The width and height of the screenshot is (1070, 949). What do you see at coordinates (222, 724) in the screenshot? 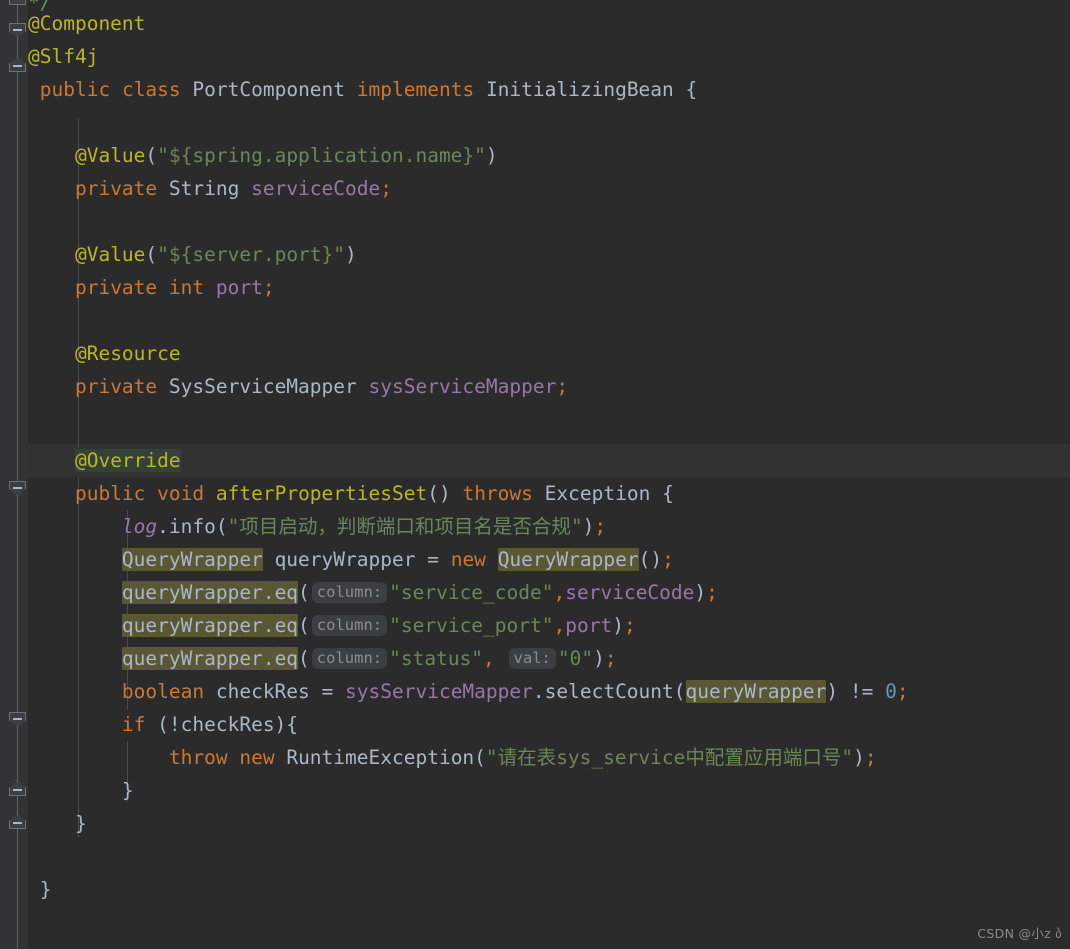
I see `if-condition: (!checkRes)` at bounding box center [222, 724].